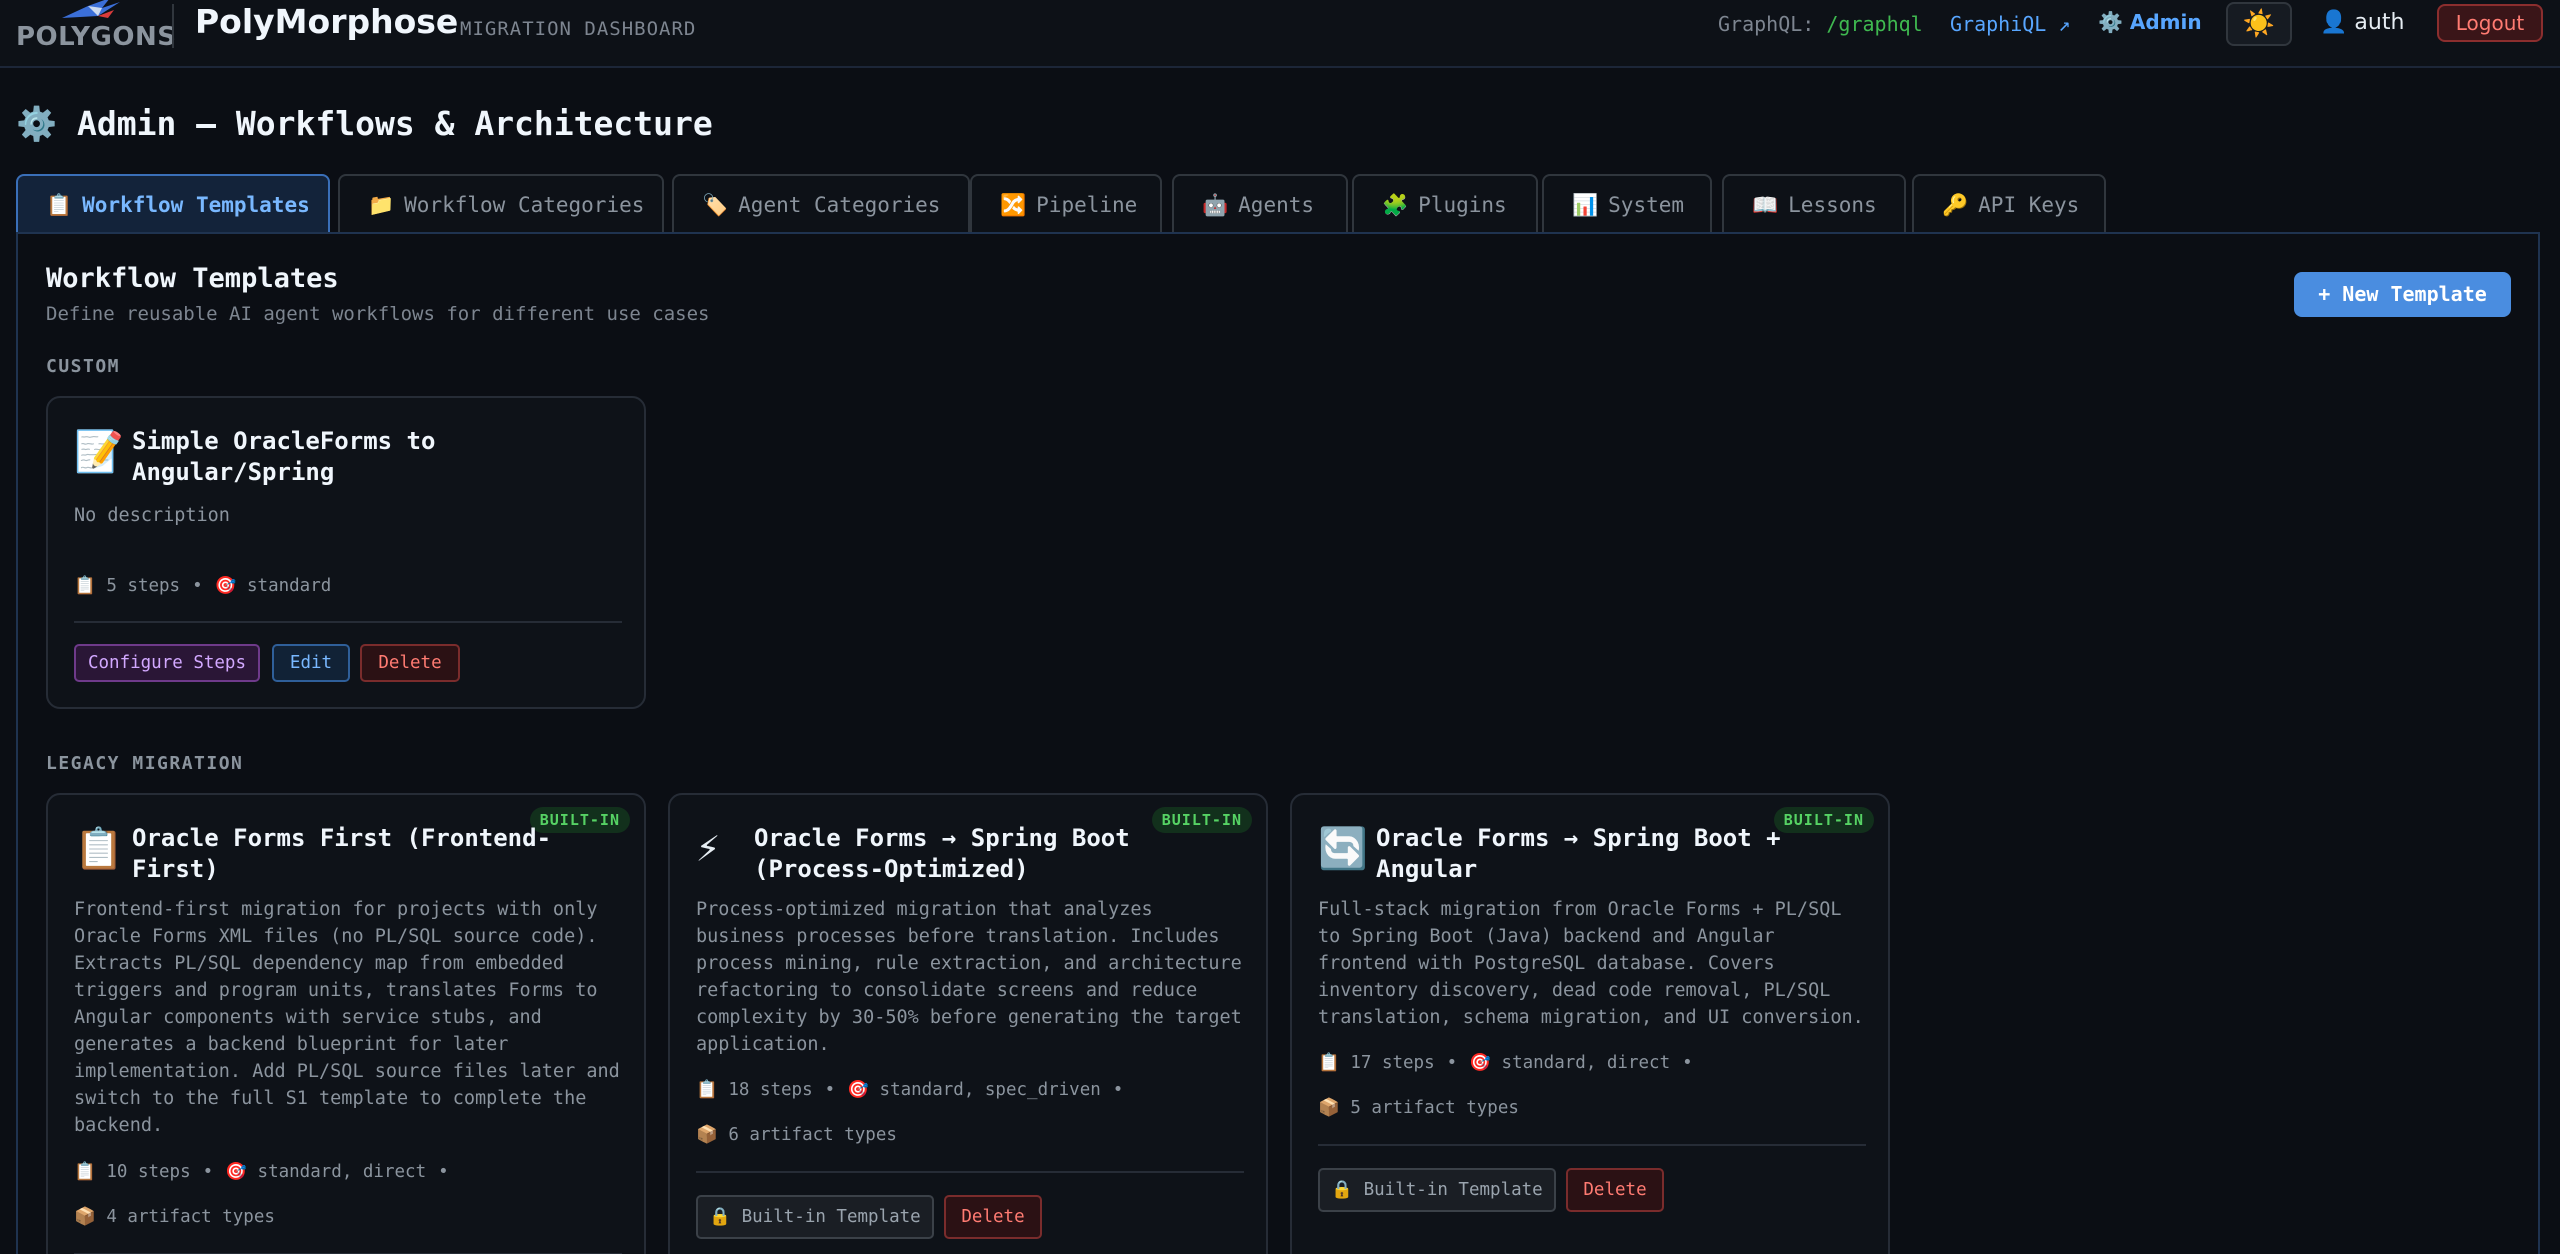 The height and width of the screenshot is (1254, 2560). Describe the element at coordinates (1765, 205) in the screenshot. I see `book-icon: 📖` at that location.